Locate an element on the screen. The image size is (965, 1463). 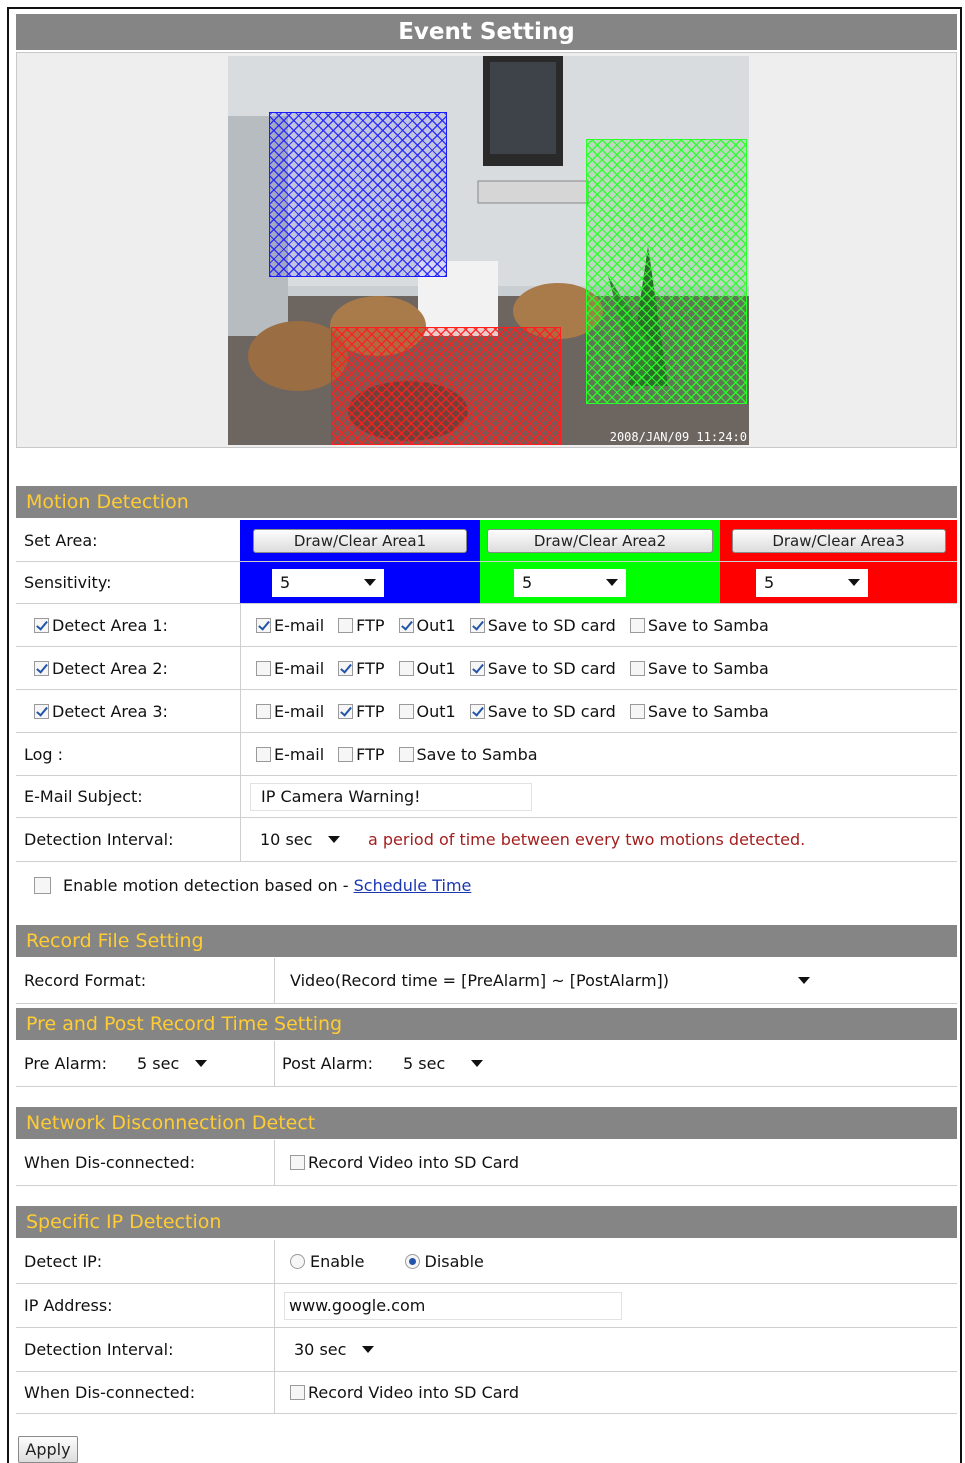
detect-area-1-toggle: Detect Area 1: is located at coordinates (128, 625).